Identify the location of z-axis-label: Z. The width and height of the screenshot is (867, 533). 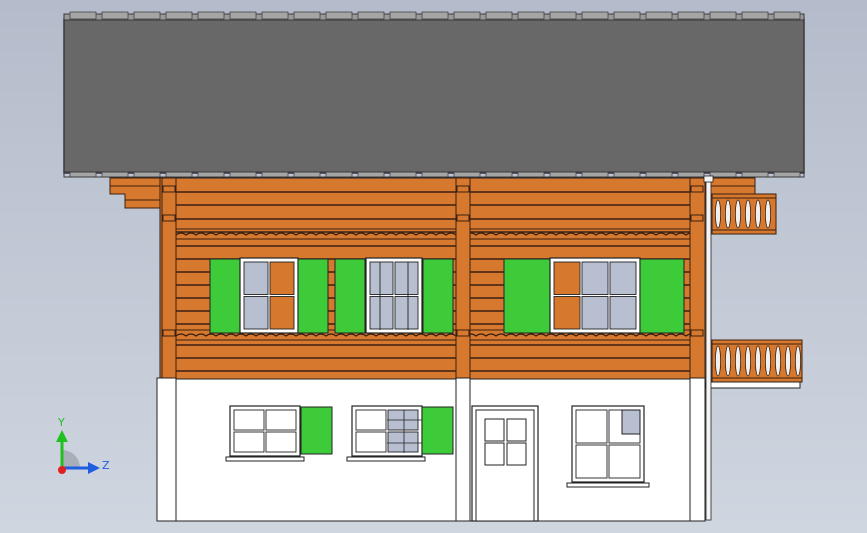
(106, 465).